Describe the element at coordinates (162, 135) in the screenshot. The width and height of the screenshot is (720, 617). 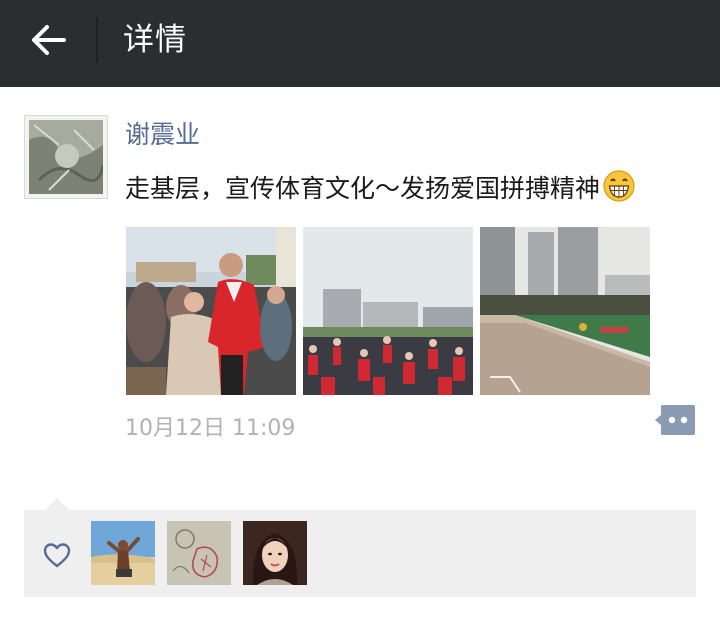
I see `author-name: 谢震业` at that location.